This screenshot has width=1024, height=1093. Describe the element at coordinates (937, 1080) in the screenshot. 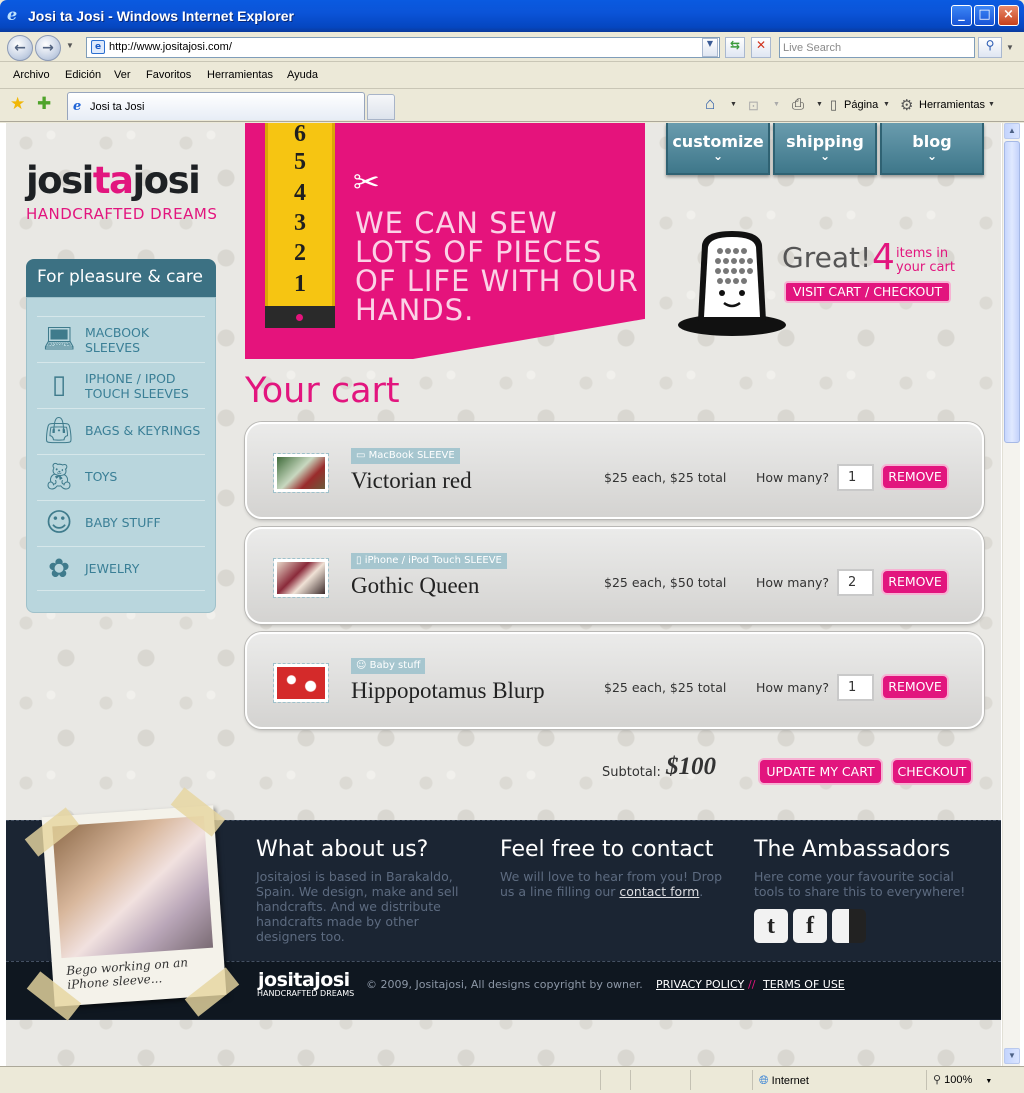

I see `zoom-icon: ⚲` at that location.